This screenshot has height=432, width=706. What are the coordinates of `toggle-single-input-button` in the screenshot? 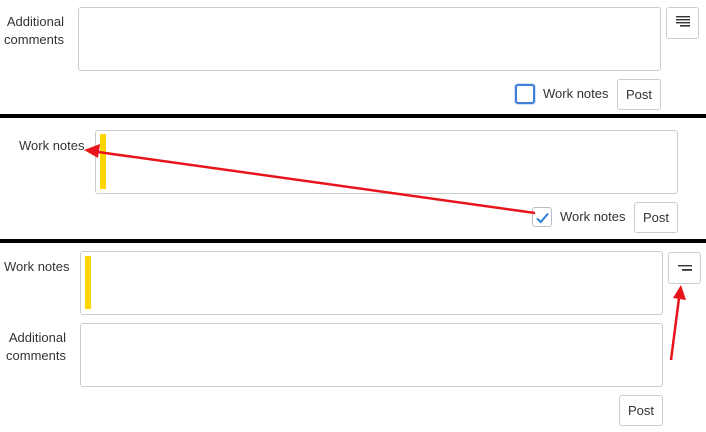 It's located at (684, 268).